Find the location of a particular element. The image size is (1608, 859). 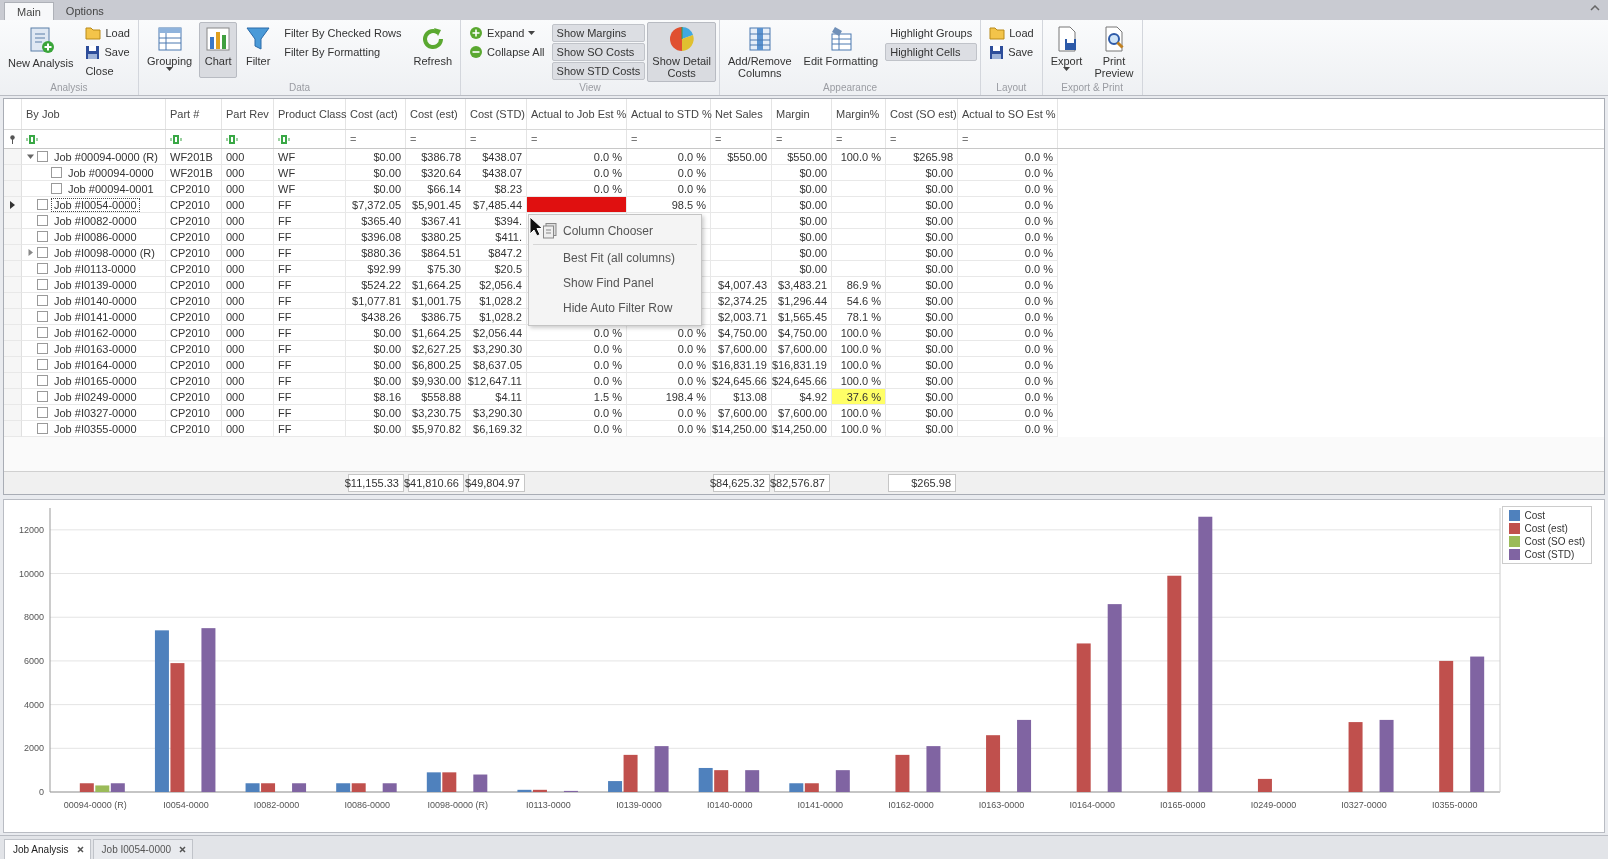

table-cell: $438.07 is located at coordinates (496, 173).